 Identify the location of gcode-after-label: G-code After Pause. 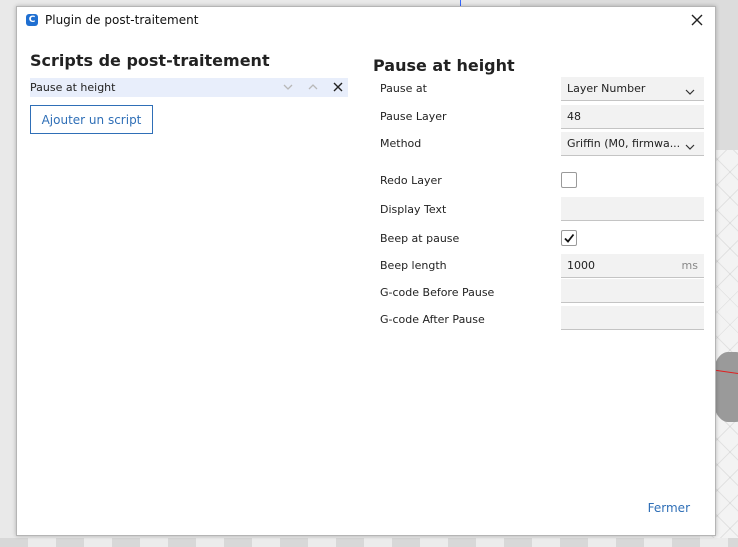
(432, 319).